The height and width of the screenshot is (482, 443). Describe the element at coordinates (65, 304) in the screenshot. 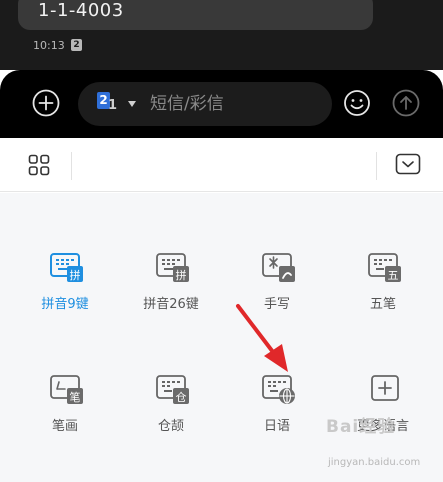

I see `input-method-label: 拼音9键` at that location.